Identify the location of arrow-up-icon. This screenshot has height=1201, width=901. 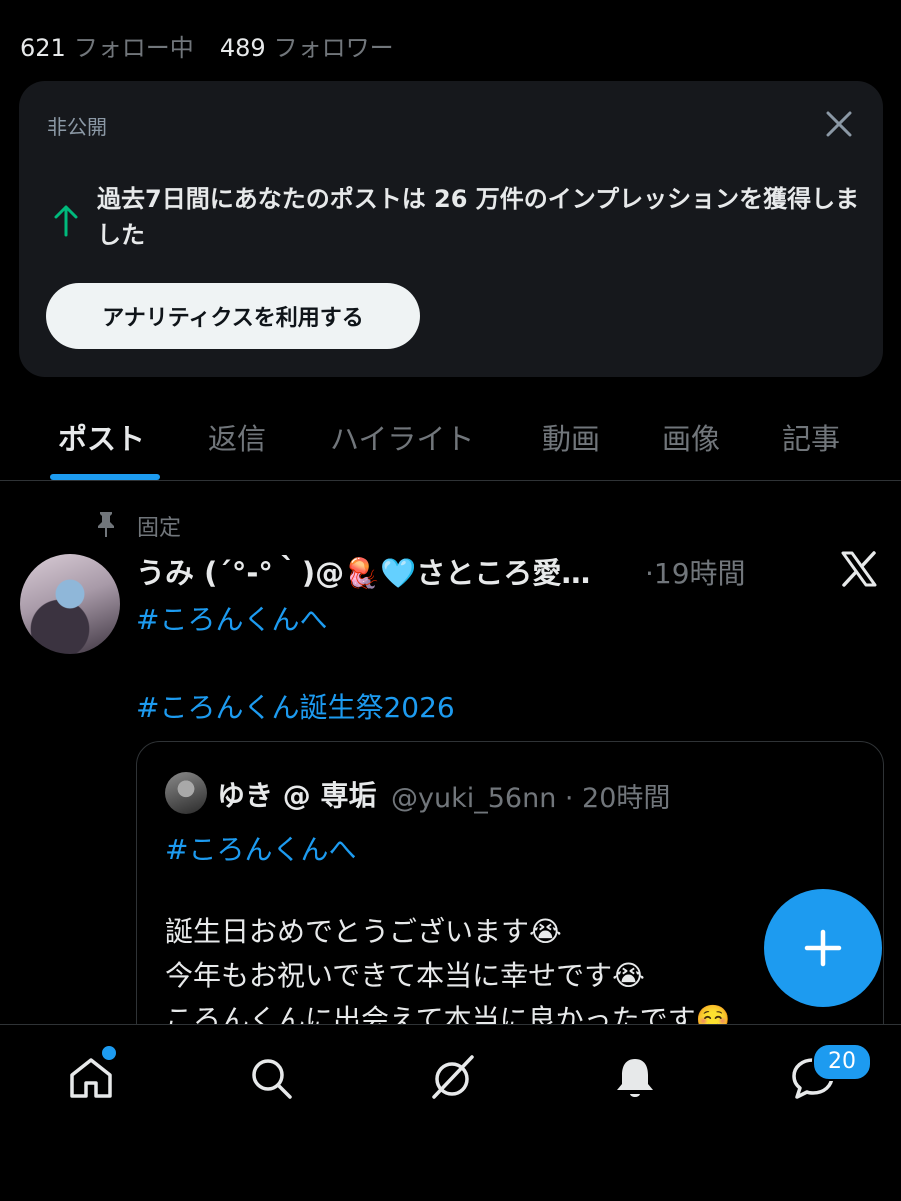
(66, 220).